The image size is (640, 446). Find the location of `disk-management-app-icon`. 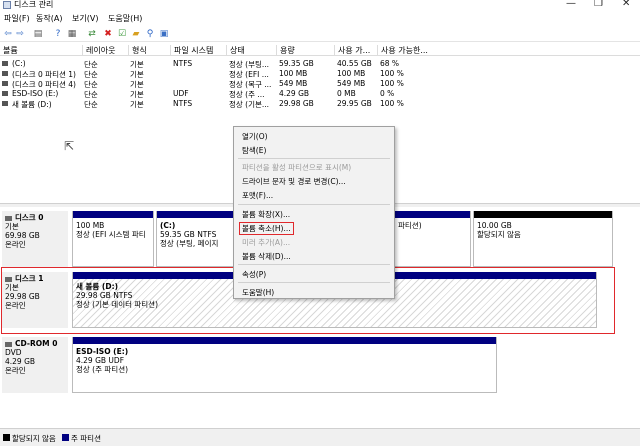

disk-management-app-icon is located at coordinates (7, 5).